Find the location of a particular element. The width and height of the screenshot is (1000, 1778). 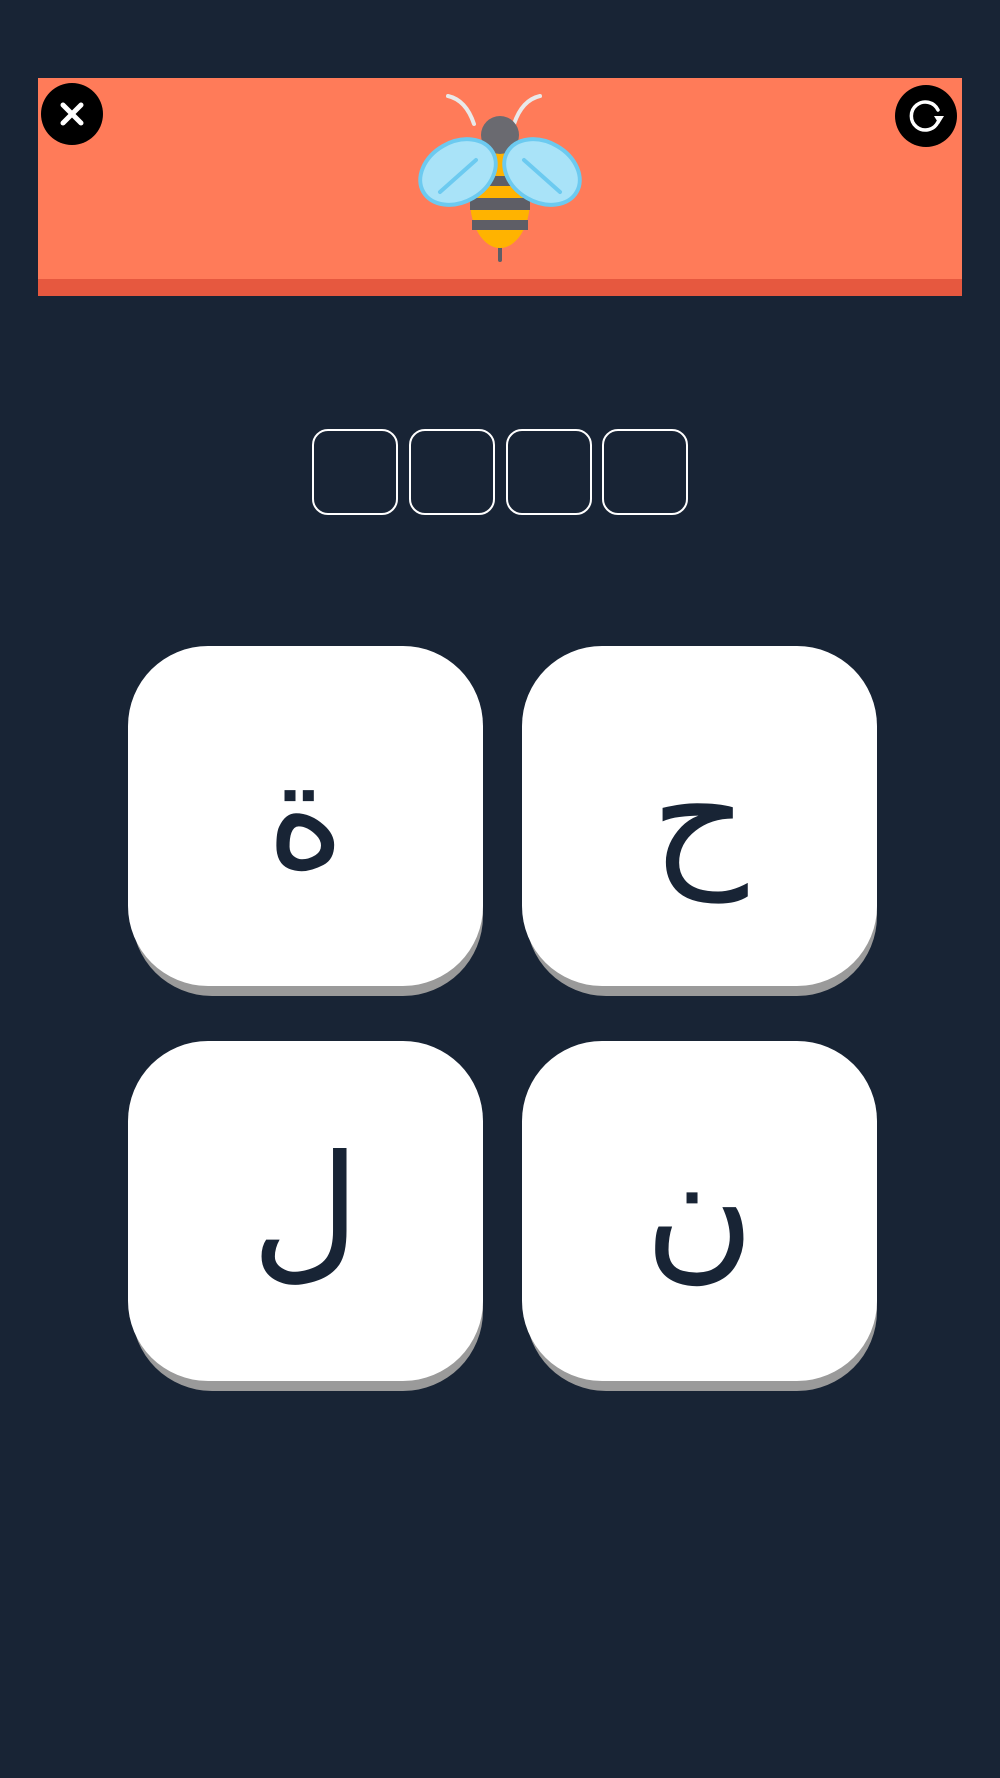

restart-icon is located at coordinates (926, 116).